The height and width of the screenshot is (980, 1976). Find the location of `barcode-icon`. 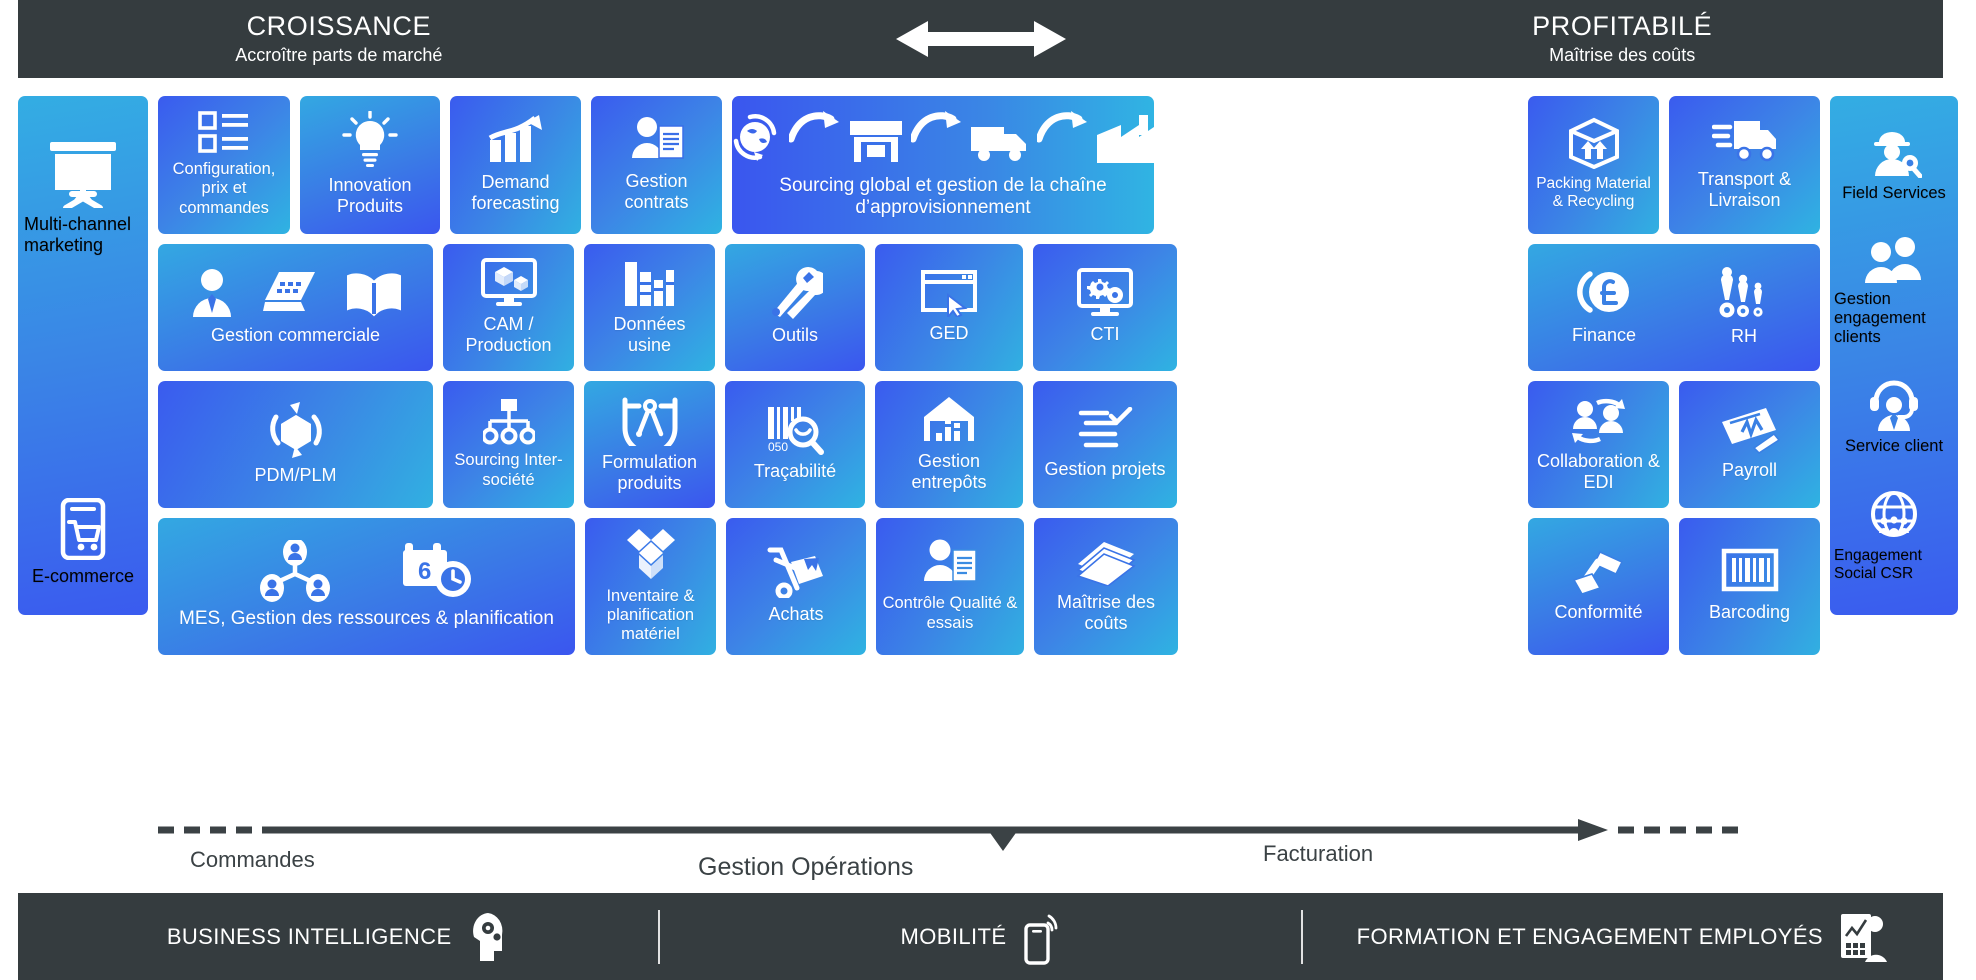

barcode-icon is located at coordinates (1749, 570).